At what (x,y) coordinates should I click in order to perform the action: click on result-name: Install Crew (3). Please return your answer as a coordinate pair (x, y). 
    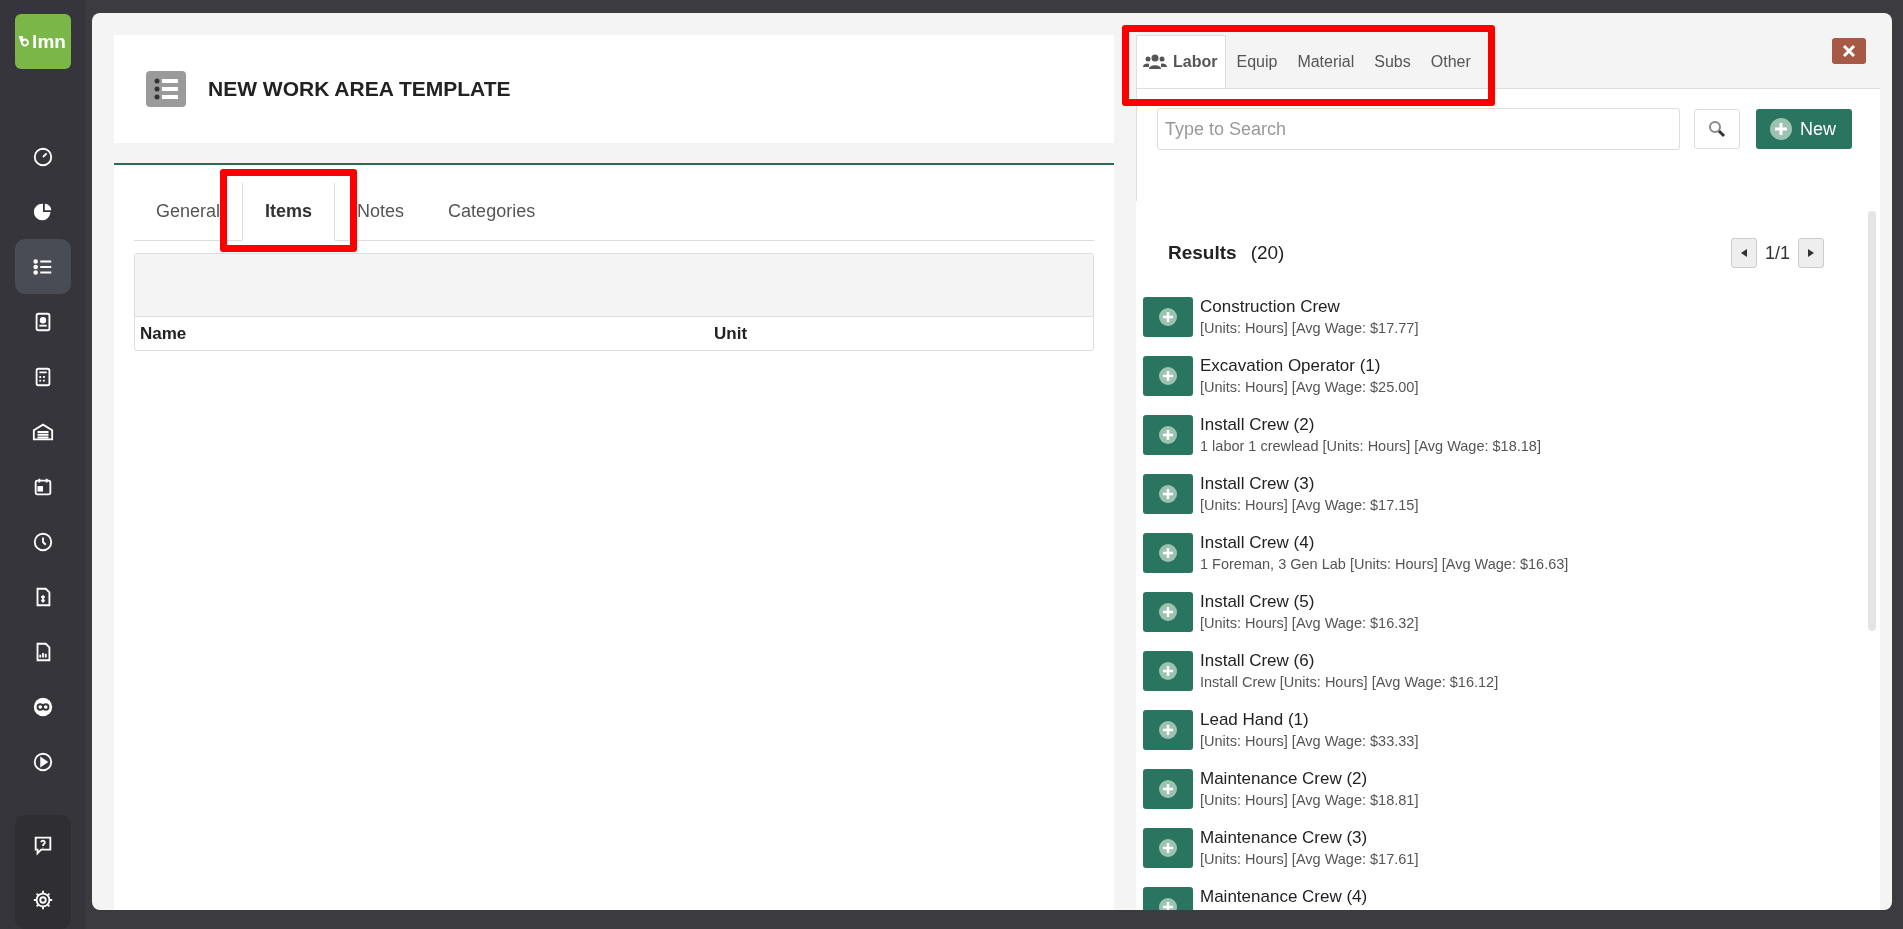
    Looking at the image, I should click on (1258, 484).